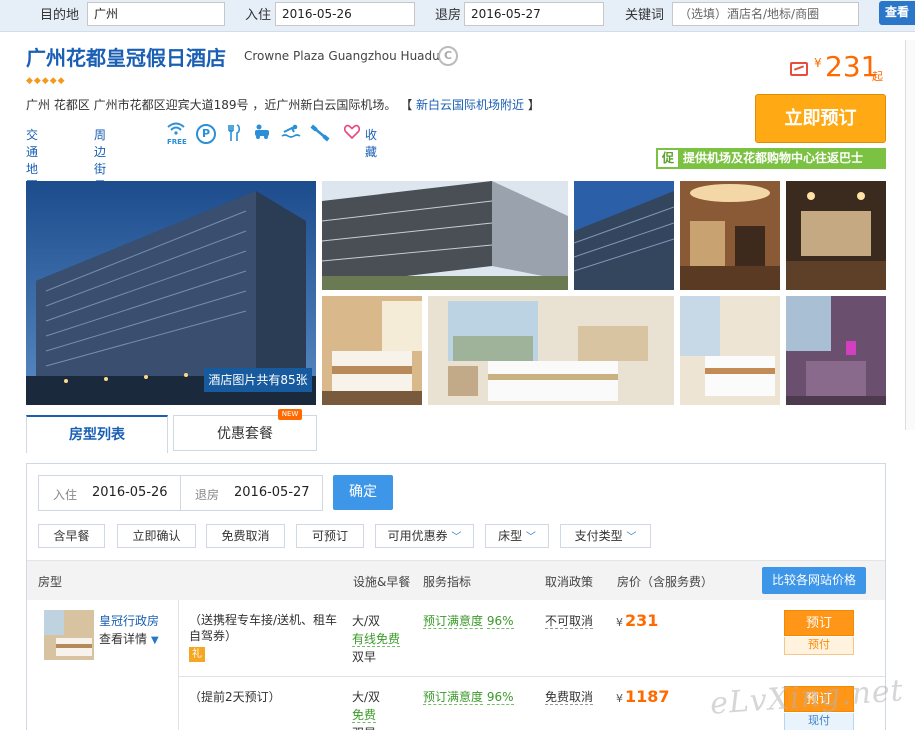  Describe the element at coordinates (291, 134) in the screenshot. I see `swimming-pool-icon` at that location.